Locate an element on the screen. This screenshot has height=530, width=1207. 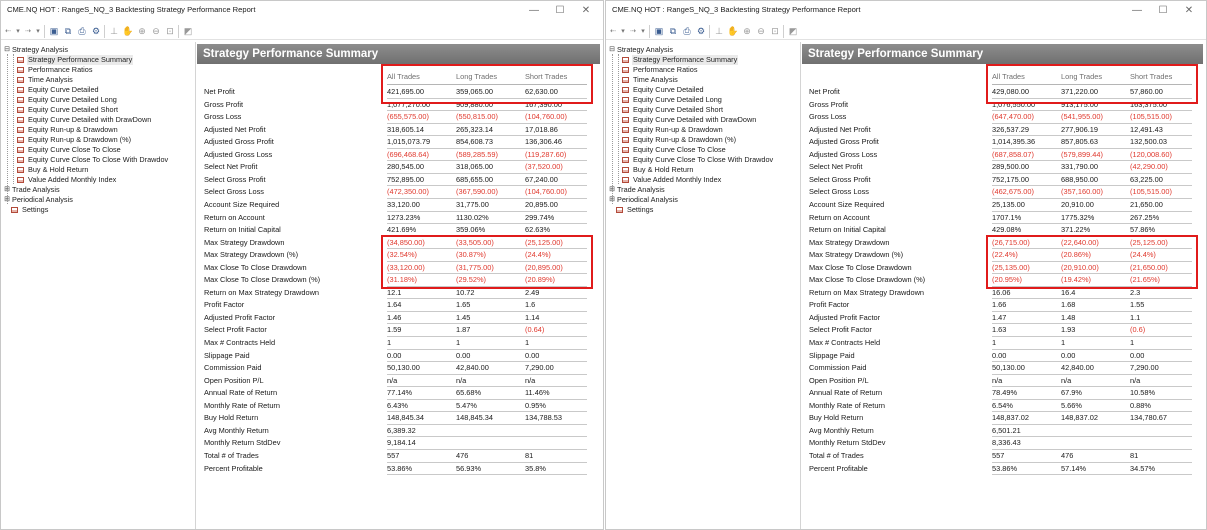
value-short-trades: 0.88% is located at coordinates (1140, 405).